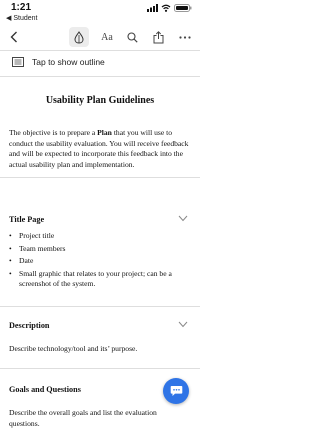 Image resolution: width=320 pixels, height=433 pixels. I want to click on reading-mode-button, so click(79, 37).